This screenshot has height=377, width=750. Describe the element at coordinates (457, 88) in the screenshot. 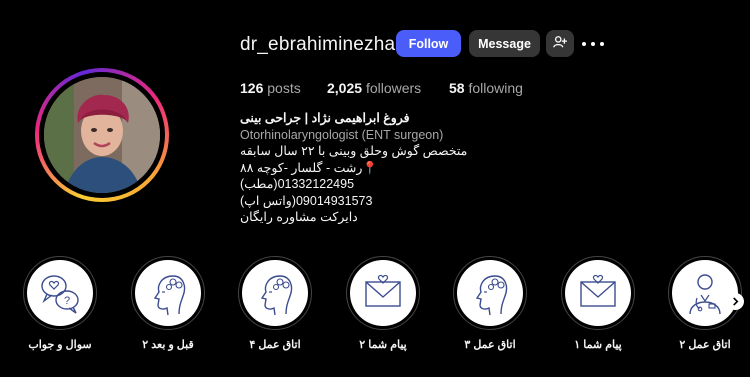

I see `following-count: 58` at that location.